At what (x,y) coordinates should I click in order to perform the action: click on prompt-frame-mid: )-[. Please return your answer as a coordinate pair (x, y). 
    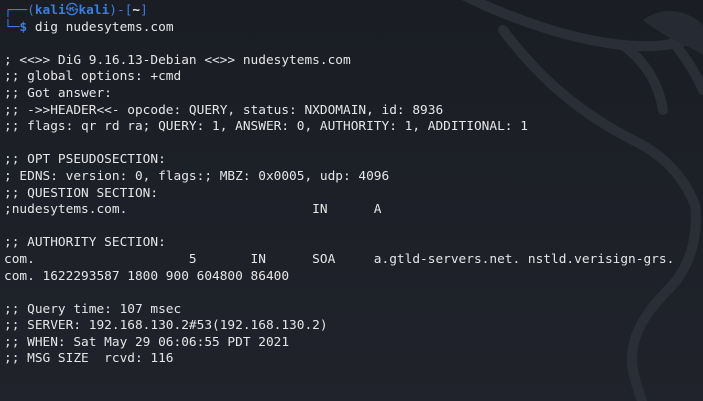
    Looking at the image, I should click on (121, 10).